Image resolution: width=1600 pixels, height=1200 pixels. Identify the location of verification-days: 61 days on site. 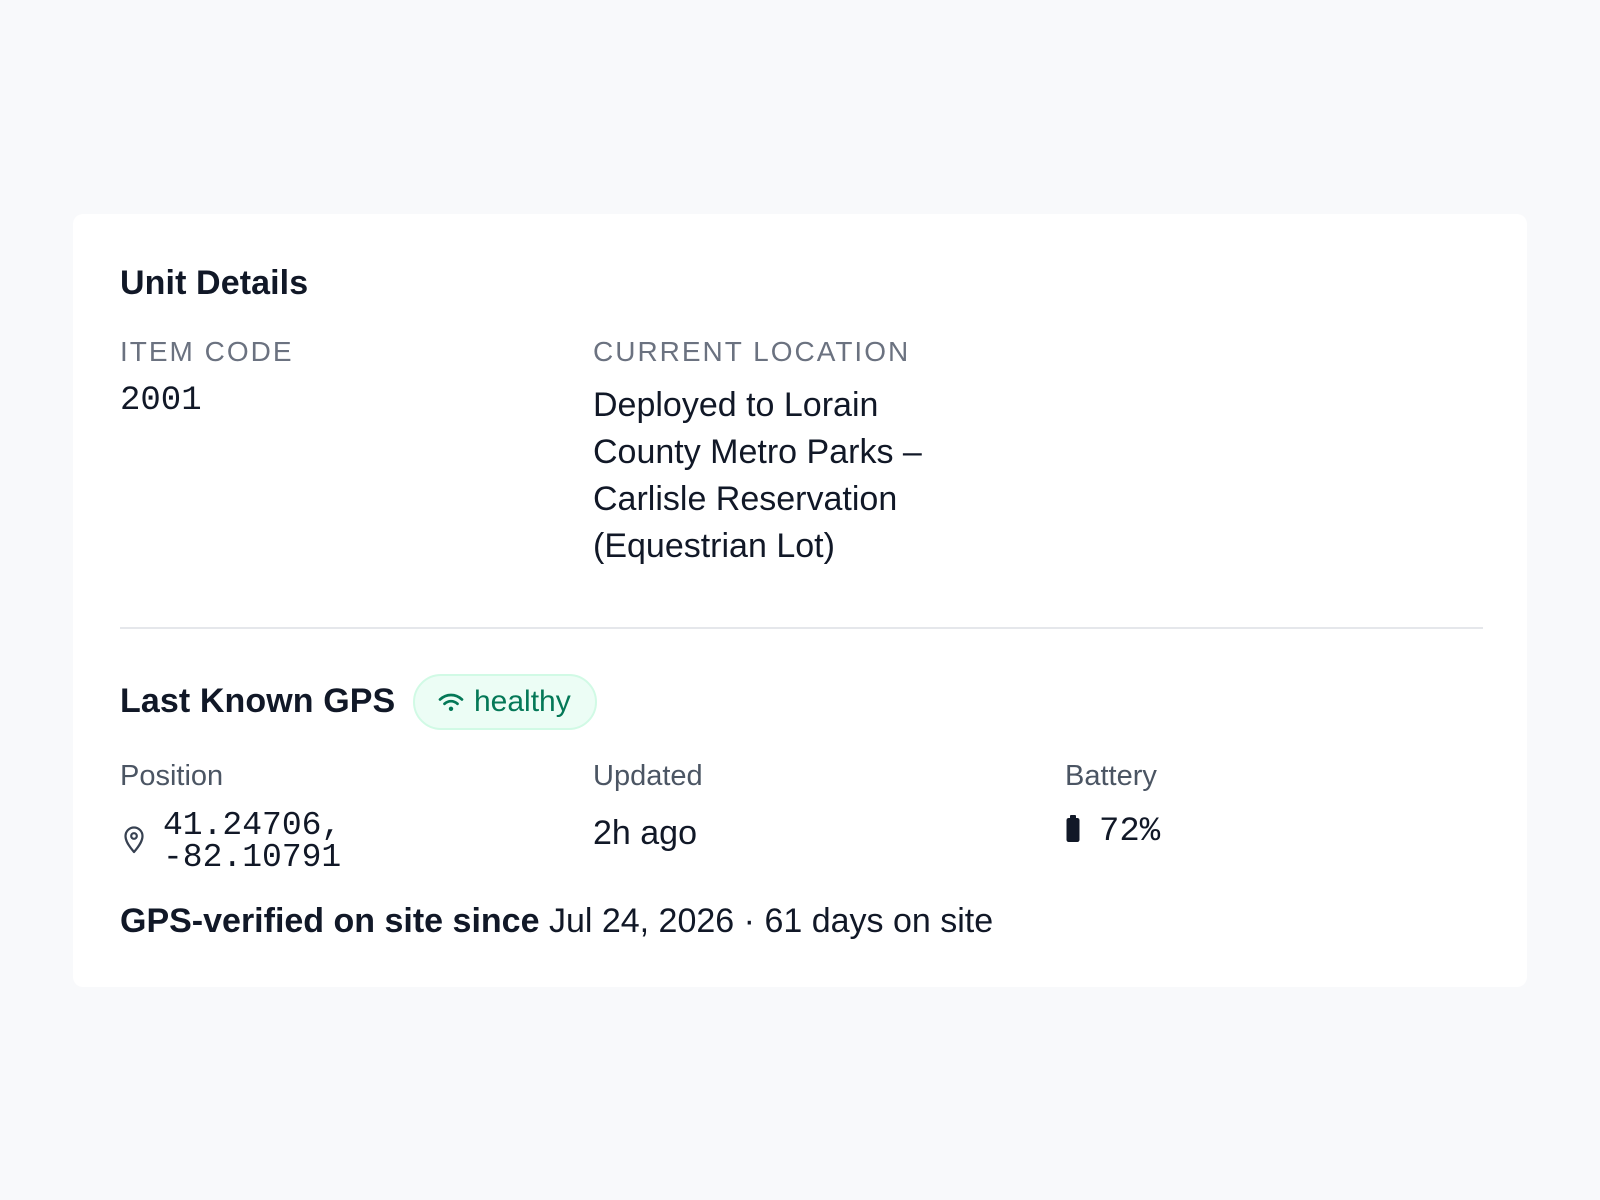
(879, 921).